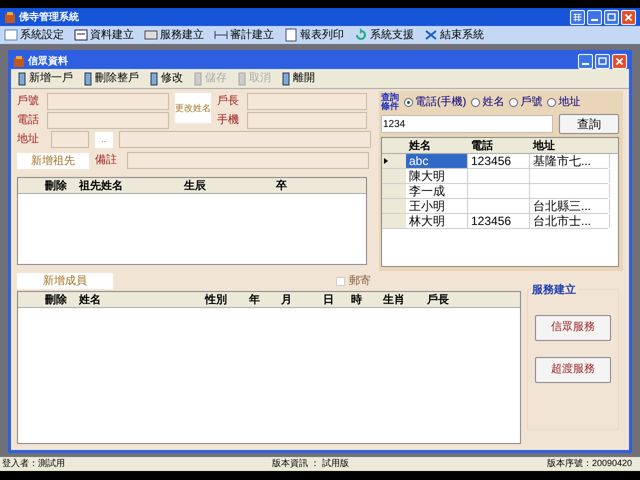  I want to click on radio-option: 電話(手機), so click(435, 102).